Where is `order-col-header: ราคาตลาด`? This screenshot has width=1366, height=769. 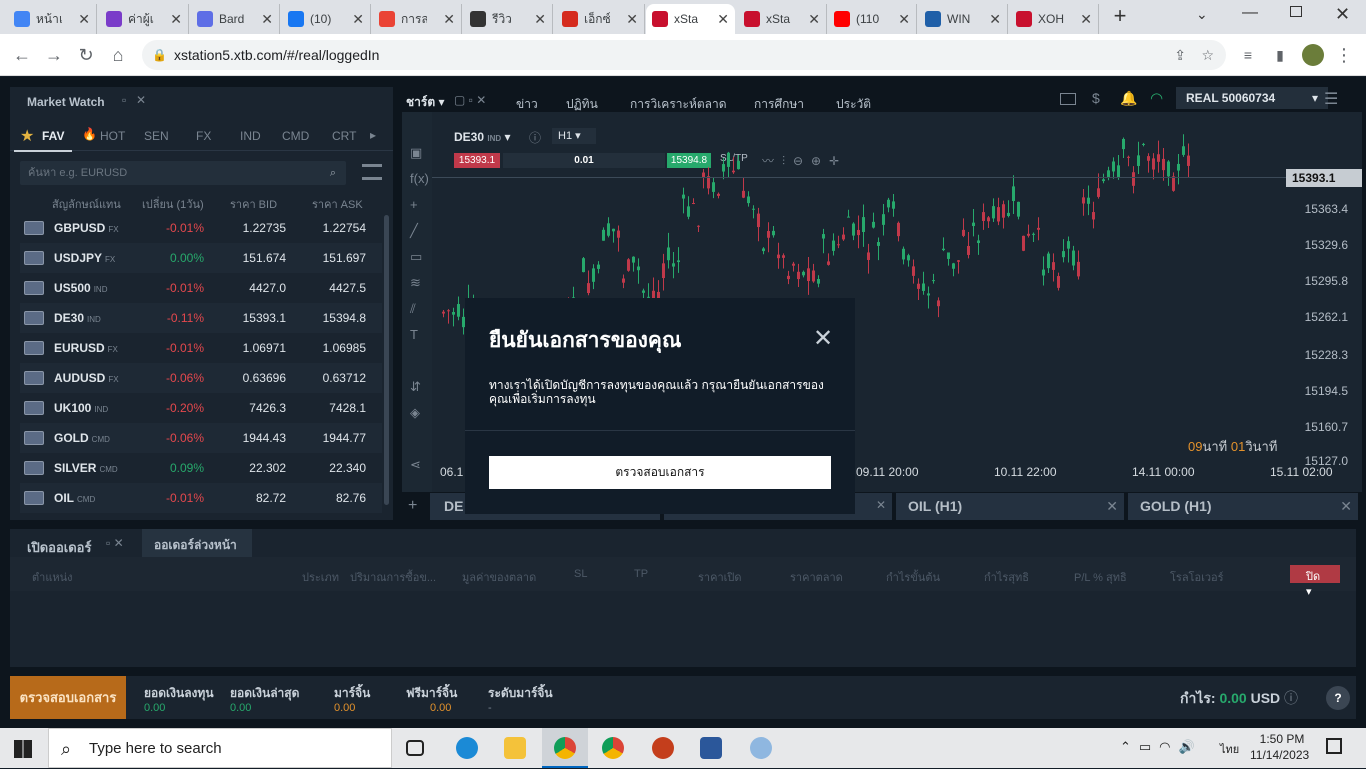
order-col-header: ราคาตลาด is located at coordinates (816, 577).